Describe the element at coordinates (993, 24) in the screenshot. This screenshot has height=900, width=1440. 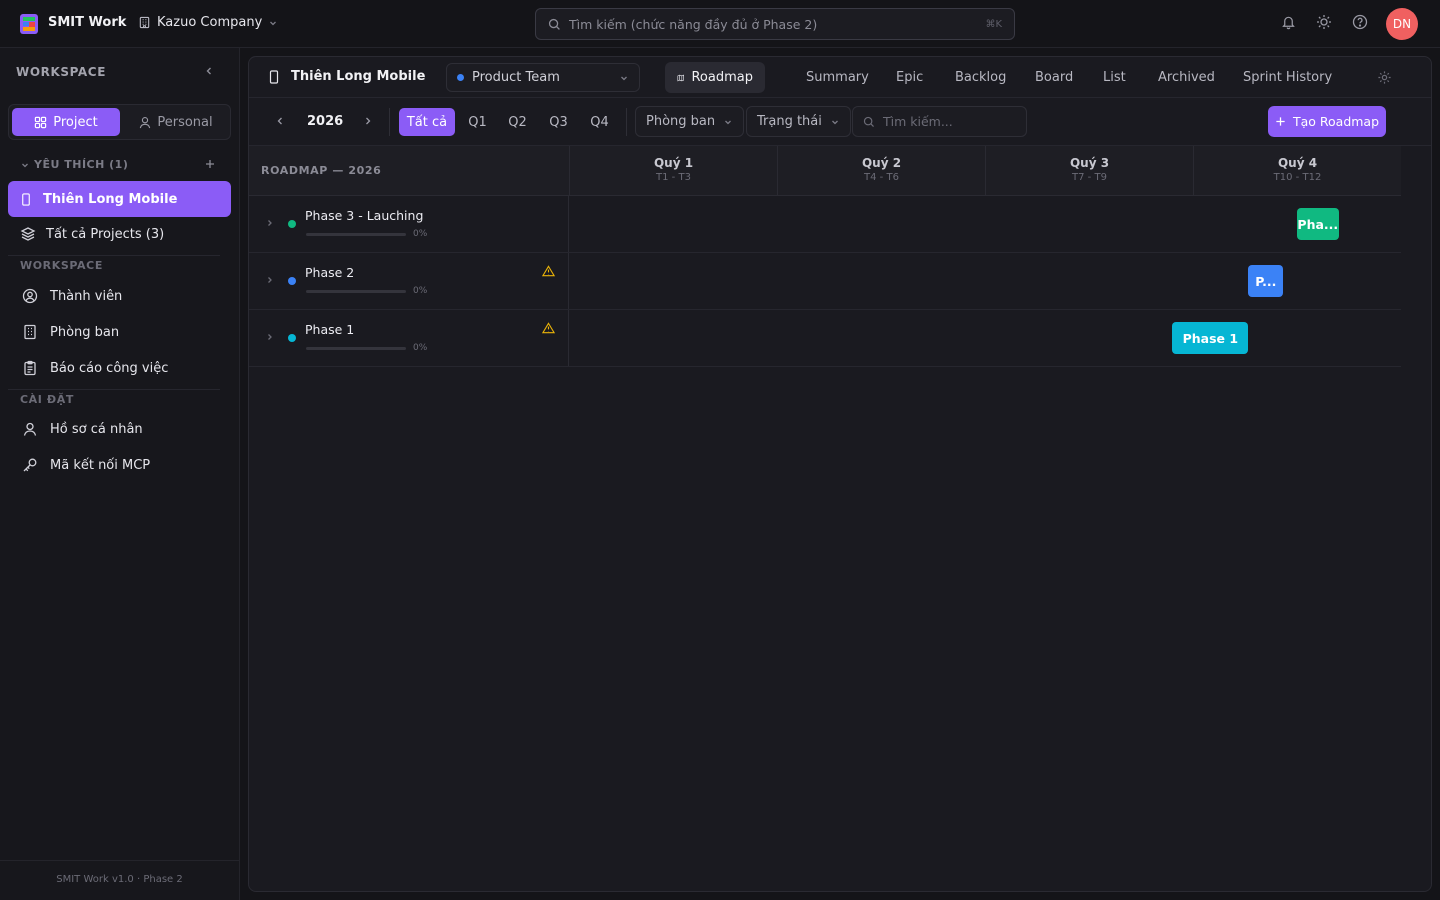
I see `search-shortcut: ⌘K` at that location.